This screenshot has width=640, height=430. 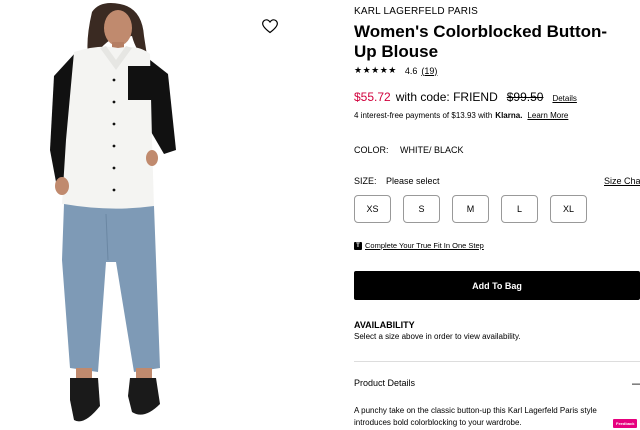 I want to click on divider, so click(x=497, y=361).